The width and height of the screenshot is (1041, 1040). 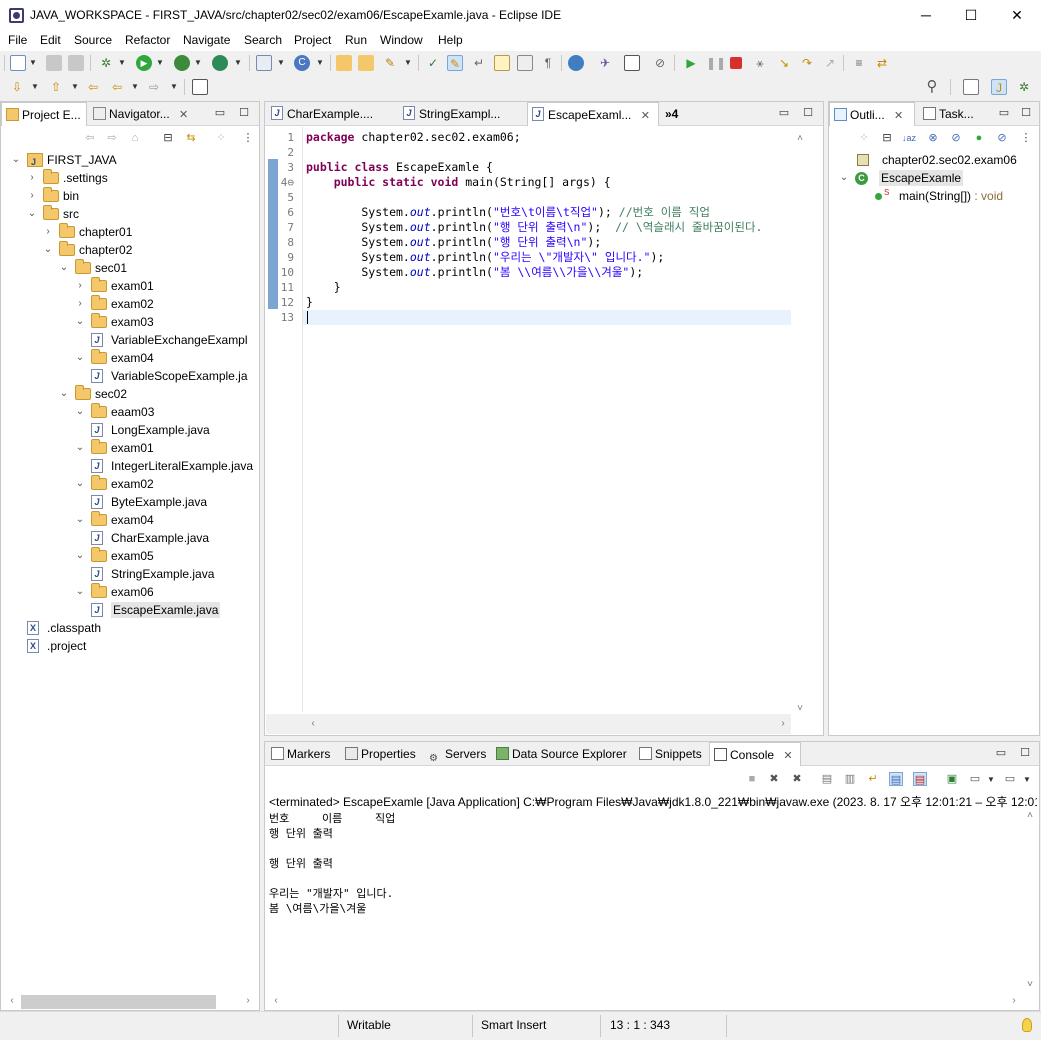 What do you see at coordinates (172, 466) in the screenshot?
I see `tree-file-item: J IntegerLiteralExample.java` at bounding box center [172, 466].